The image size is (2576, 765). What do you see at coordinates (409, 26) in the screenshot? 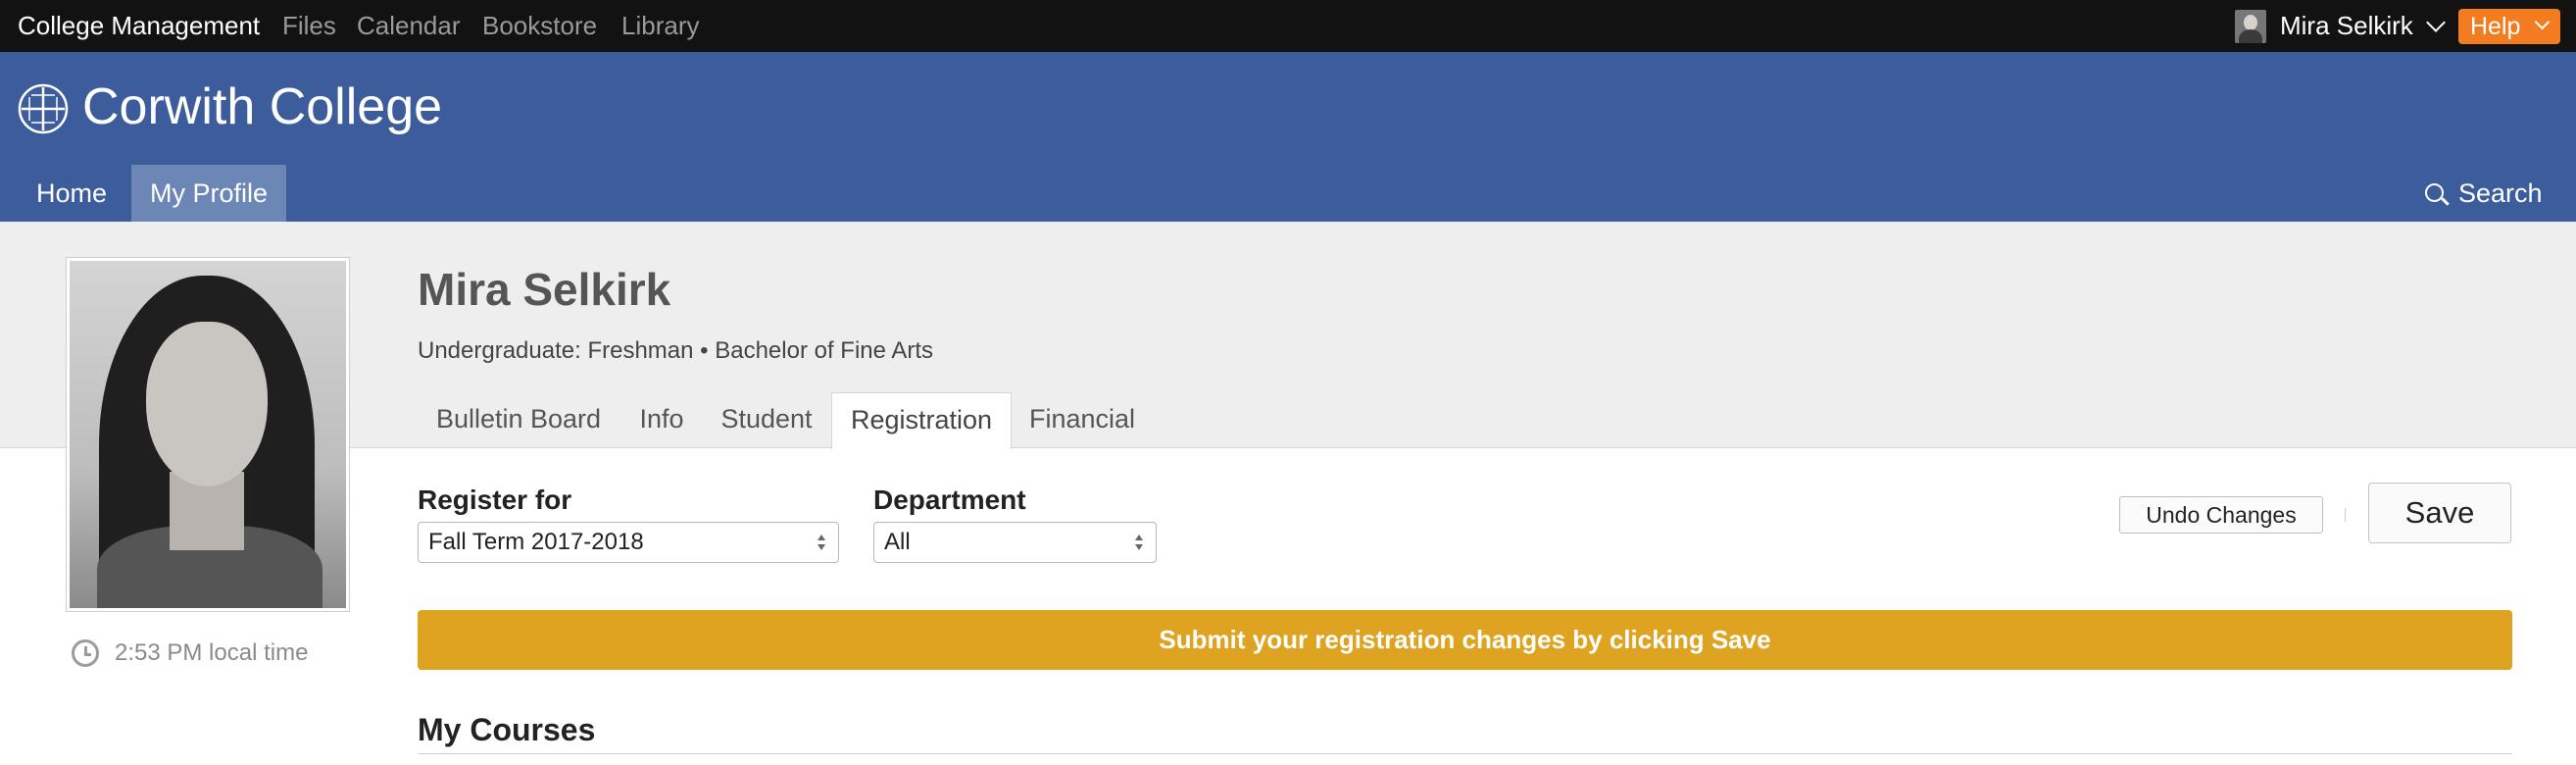
I see `topnav-calendar: Calendar` at bounding box center [409, 26].